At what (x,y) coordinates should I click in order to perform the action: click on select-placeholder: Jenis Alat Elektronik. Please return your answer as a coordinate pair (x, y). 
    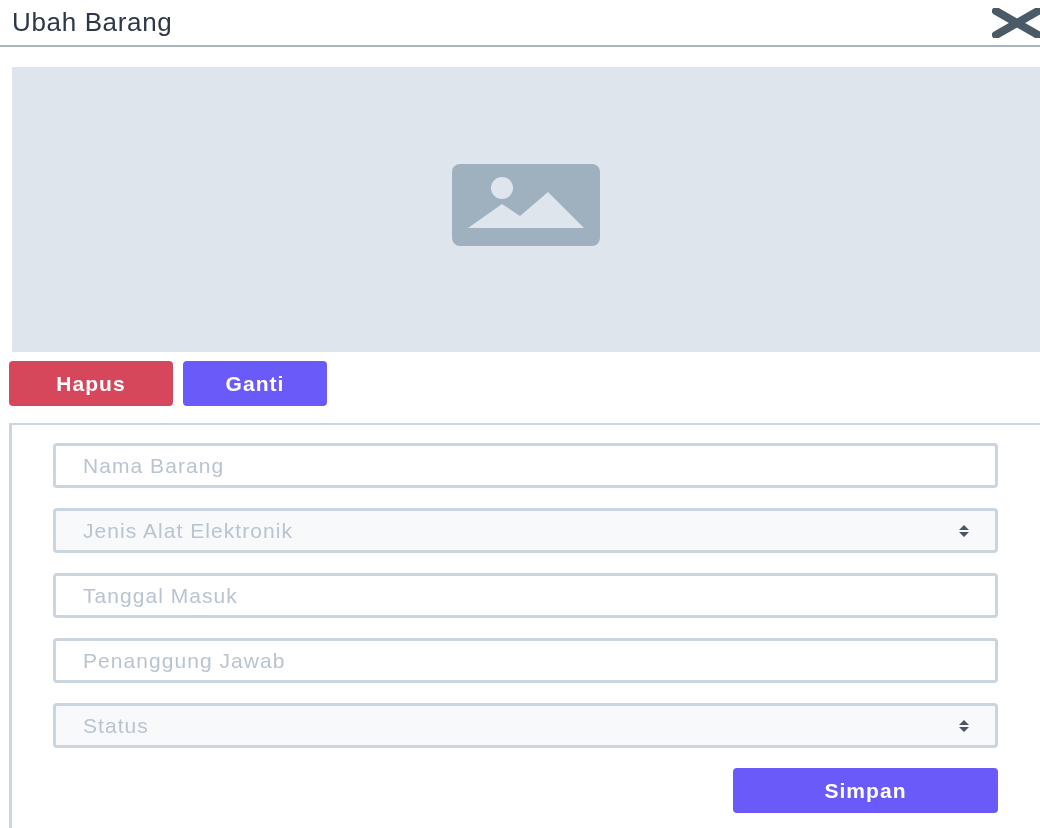
    Looking at the image, I should click on (188, 530).